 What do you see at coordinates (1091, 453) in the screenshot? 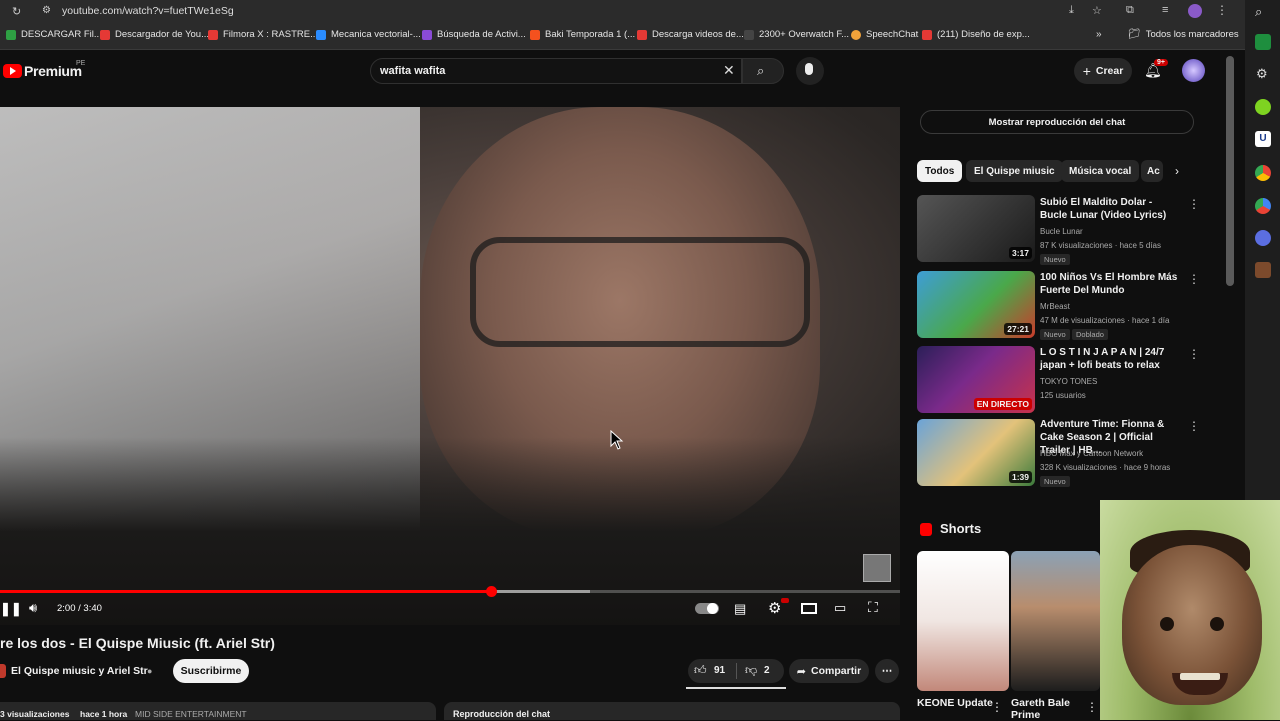
I see `channel-name: HBO Max y Cartoon Network` at bounding box center [1091, 453].